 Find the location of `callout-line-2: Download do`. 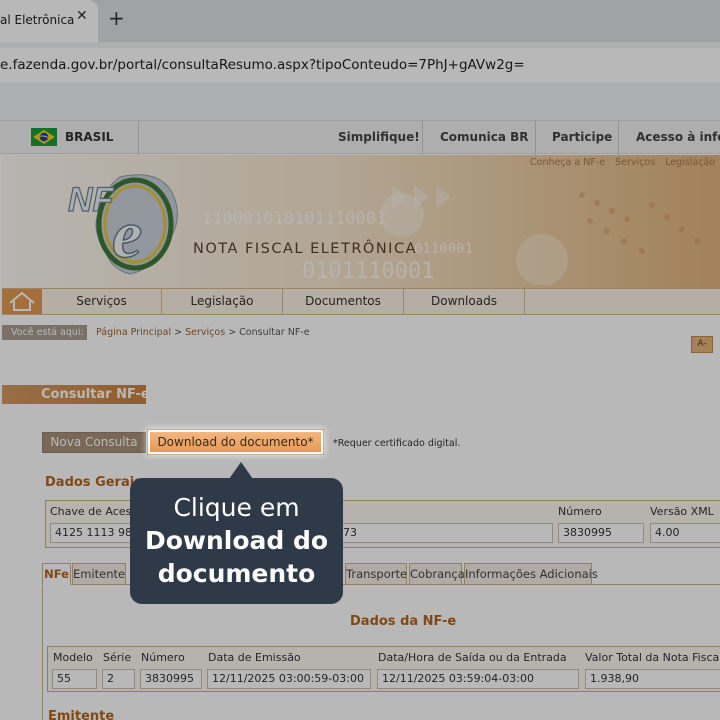

callout-line-2: Download do is located at coordinates (236, 540).